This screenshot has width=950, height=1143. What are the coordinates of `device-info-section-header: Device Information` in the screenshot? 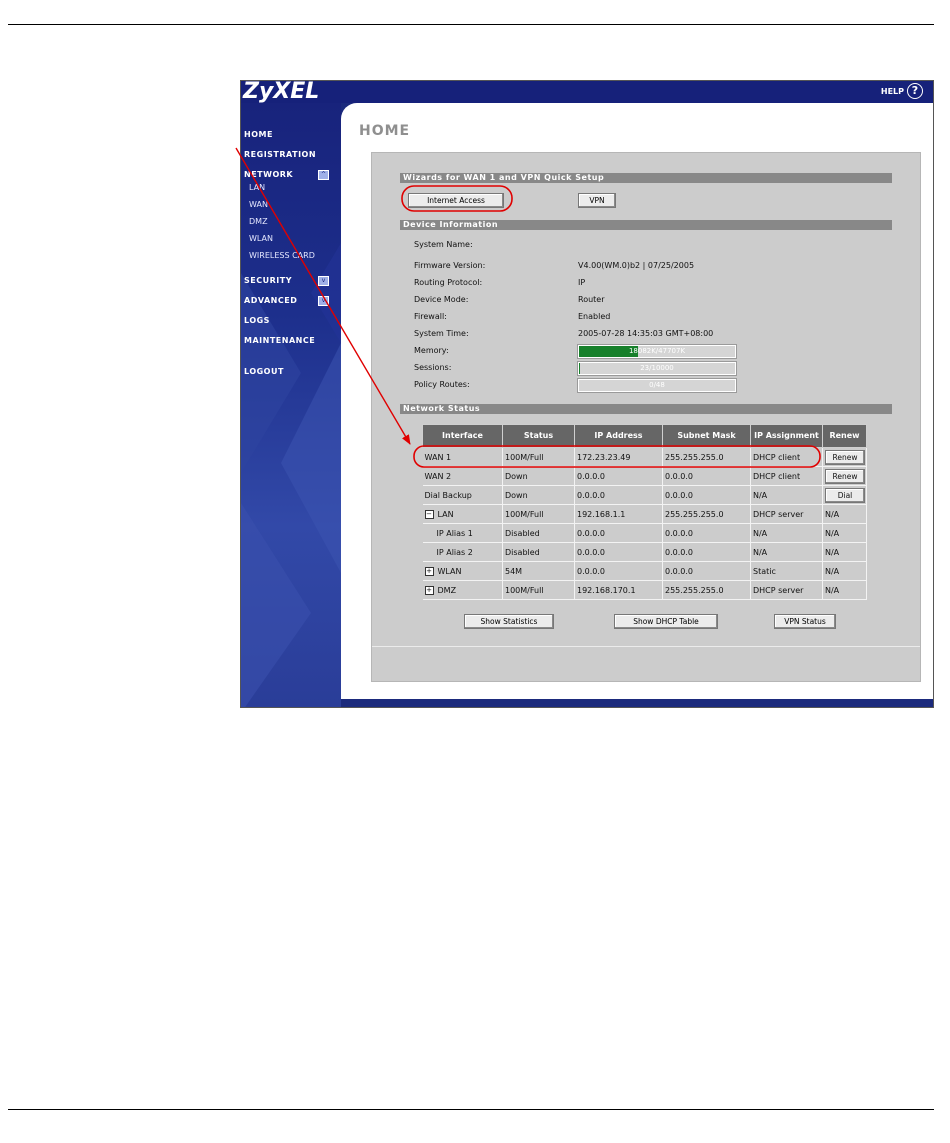 It's located at (646, 225).